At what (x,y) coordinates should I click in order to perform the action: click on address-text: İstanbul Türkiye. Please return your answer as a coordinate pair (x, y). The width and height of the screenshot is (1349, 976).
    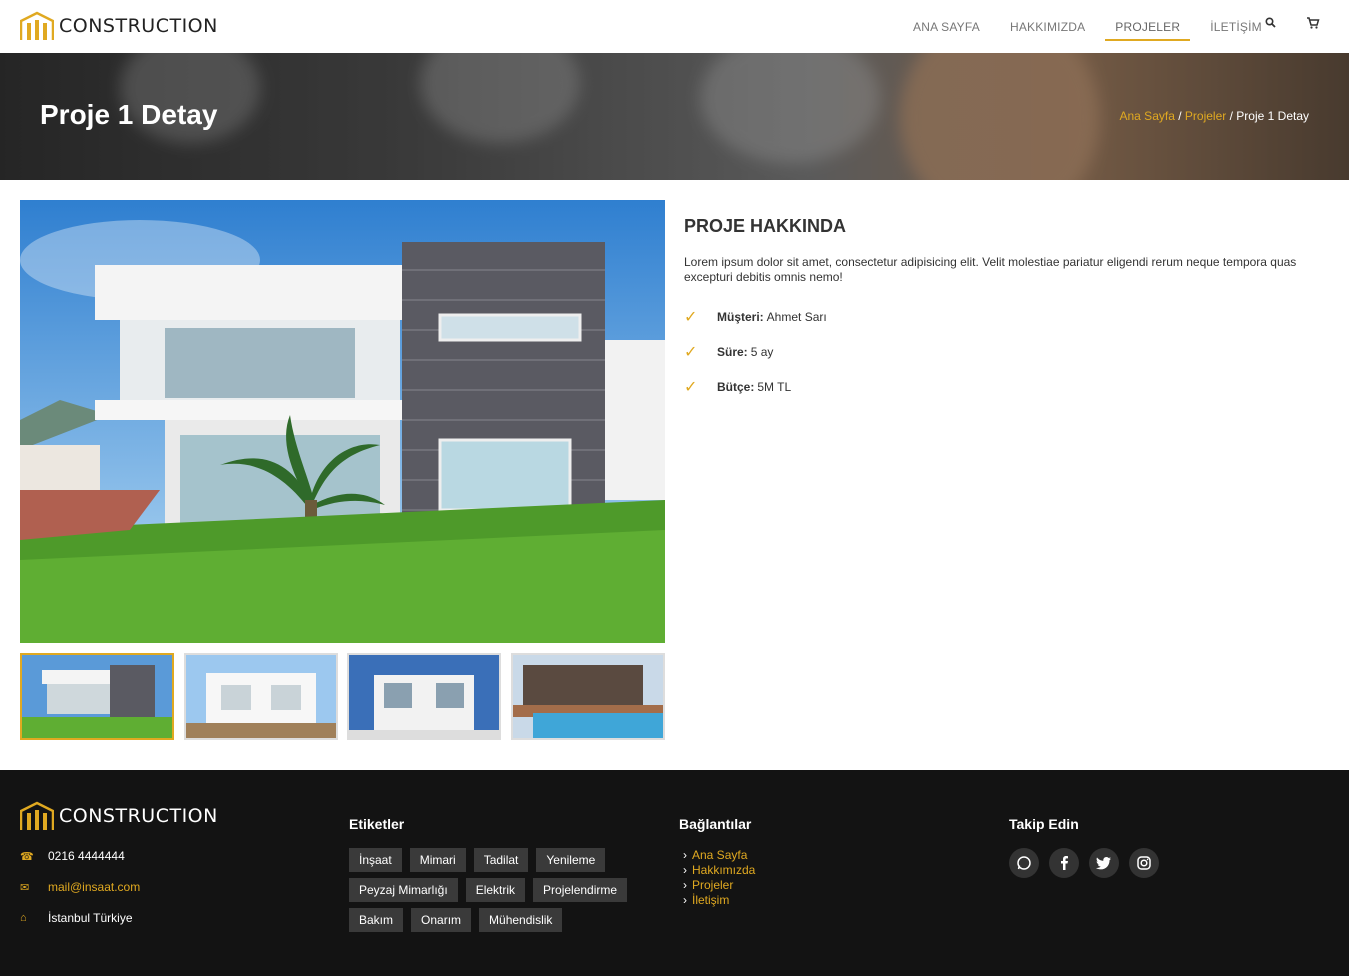
    Looking at the image, I should click on (90, 918).